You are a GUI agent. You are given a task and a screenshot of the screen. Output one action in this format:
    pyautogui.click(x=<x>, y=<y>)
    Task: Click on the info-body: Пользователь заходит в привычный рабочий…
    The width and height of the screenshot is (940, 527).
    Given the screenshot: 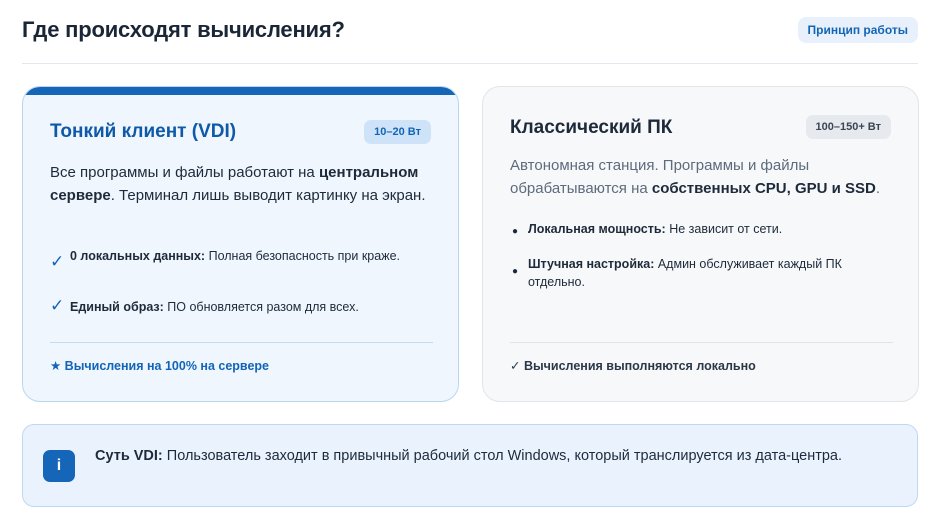 What is the action you would take?
    pyautogui.click(x=502, y=456)
    